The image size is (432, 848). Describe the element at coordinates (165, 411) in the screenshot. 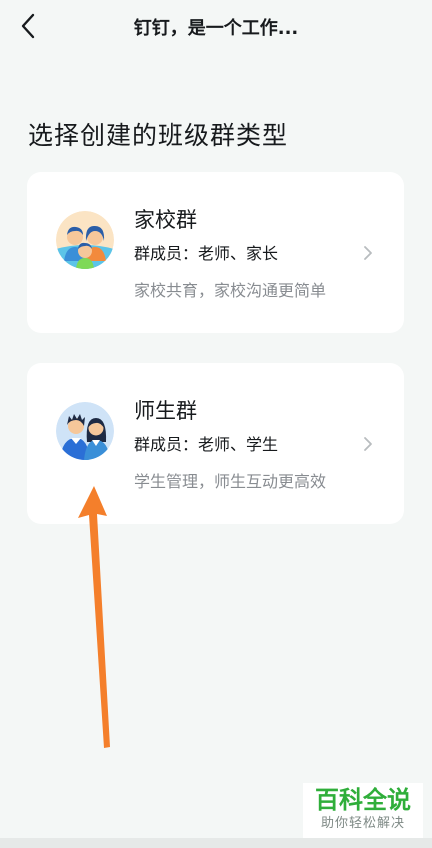

I see `card-title: 师生群` at that location.